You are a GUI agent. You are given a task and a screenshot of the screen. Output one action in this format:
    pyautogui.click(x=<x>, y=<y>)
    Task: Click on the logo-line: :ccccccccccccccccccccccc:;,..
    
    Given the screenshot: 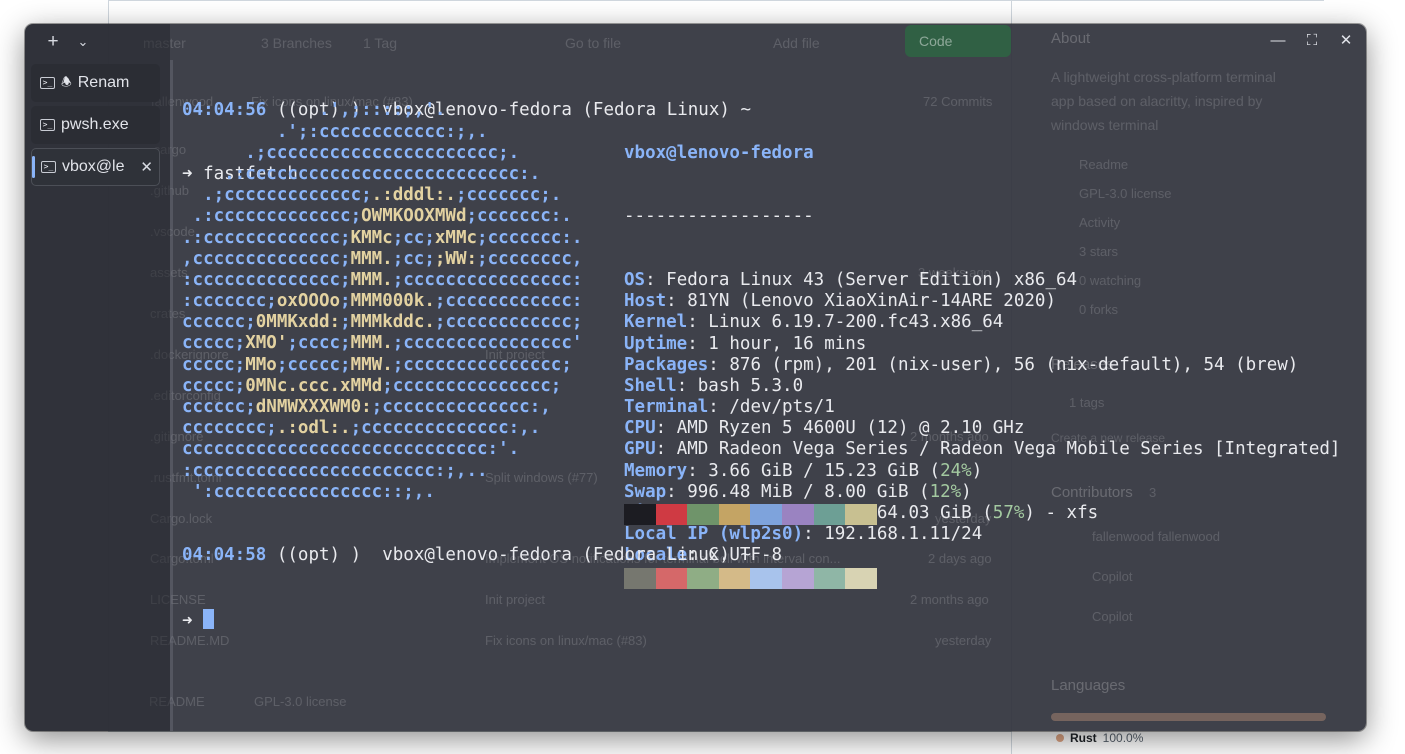 What is the action you would take?
    pyautogui.click(x=335, y=470)
    